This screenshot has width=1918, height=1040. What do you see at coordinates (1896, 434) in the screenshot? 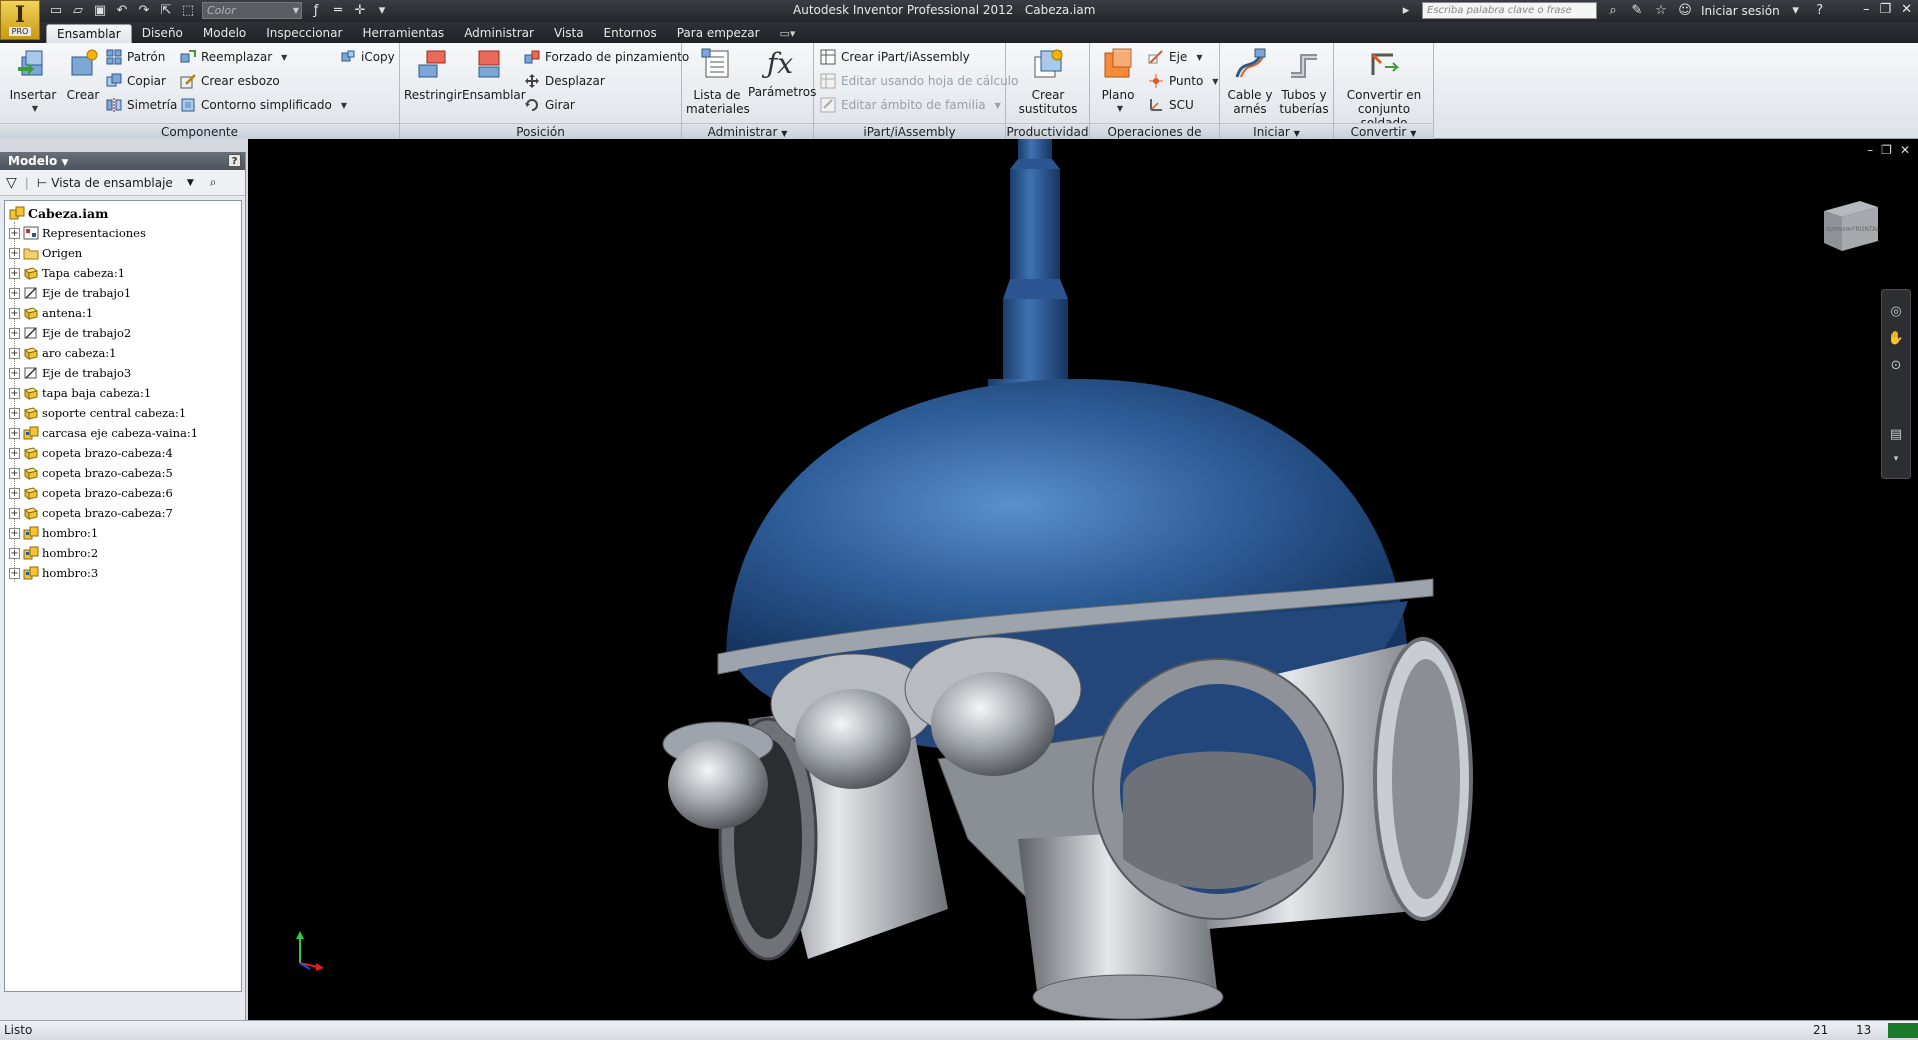
I see `view-face-icon: ▤` at bounding box center [1896, 434].